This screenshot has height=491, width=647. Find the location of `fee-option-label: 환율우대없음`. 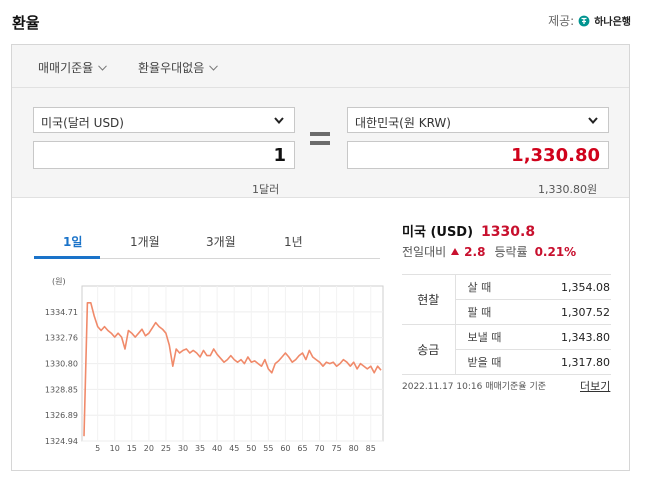

fee-option-label: 환율우대없음 is located at coordinates (171, 68).